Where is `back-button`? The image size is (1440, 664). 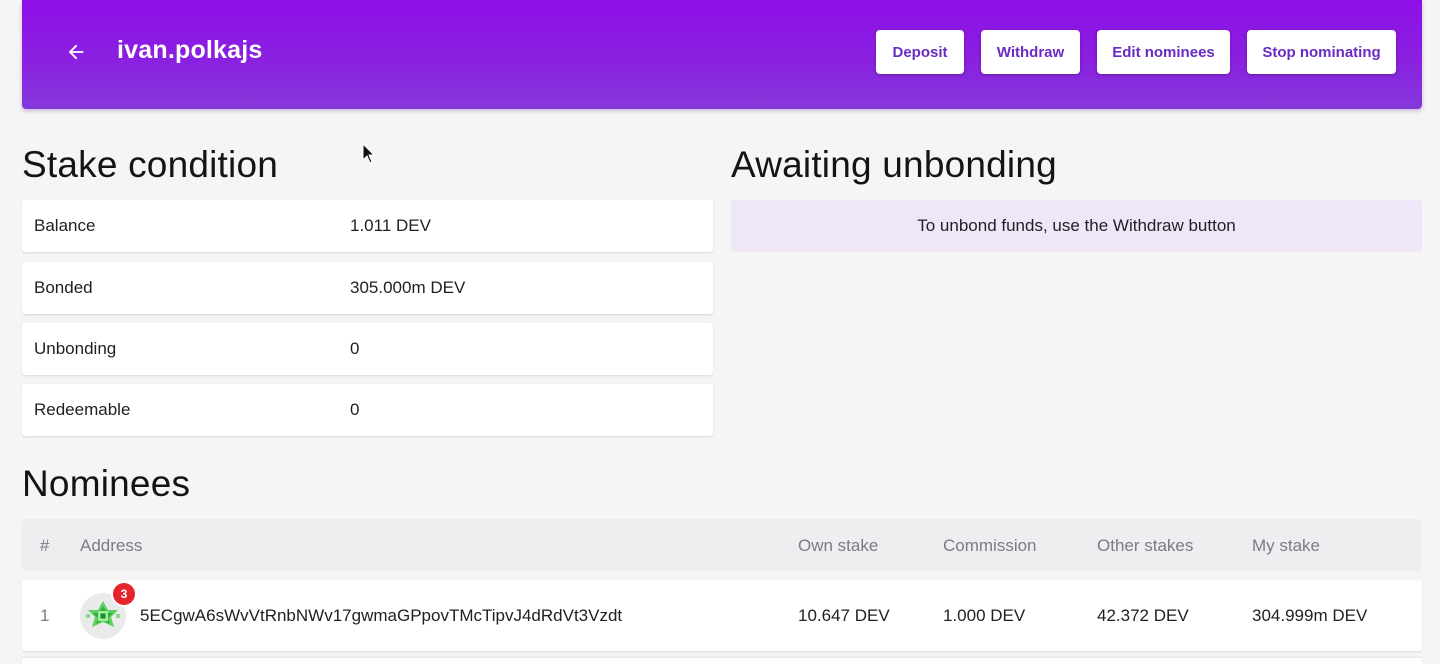
back-button is located at coordinates (76, 52).